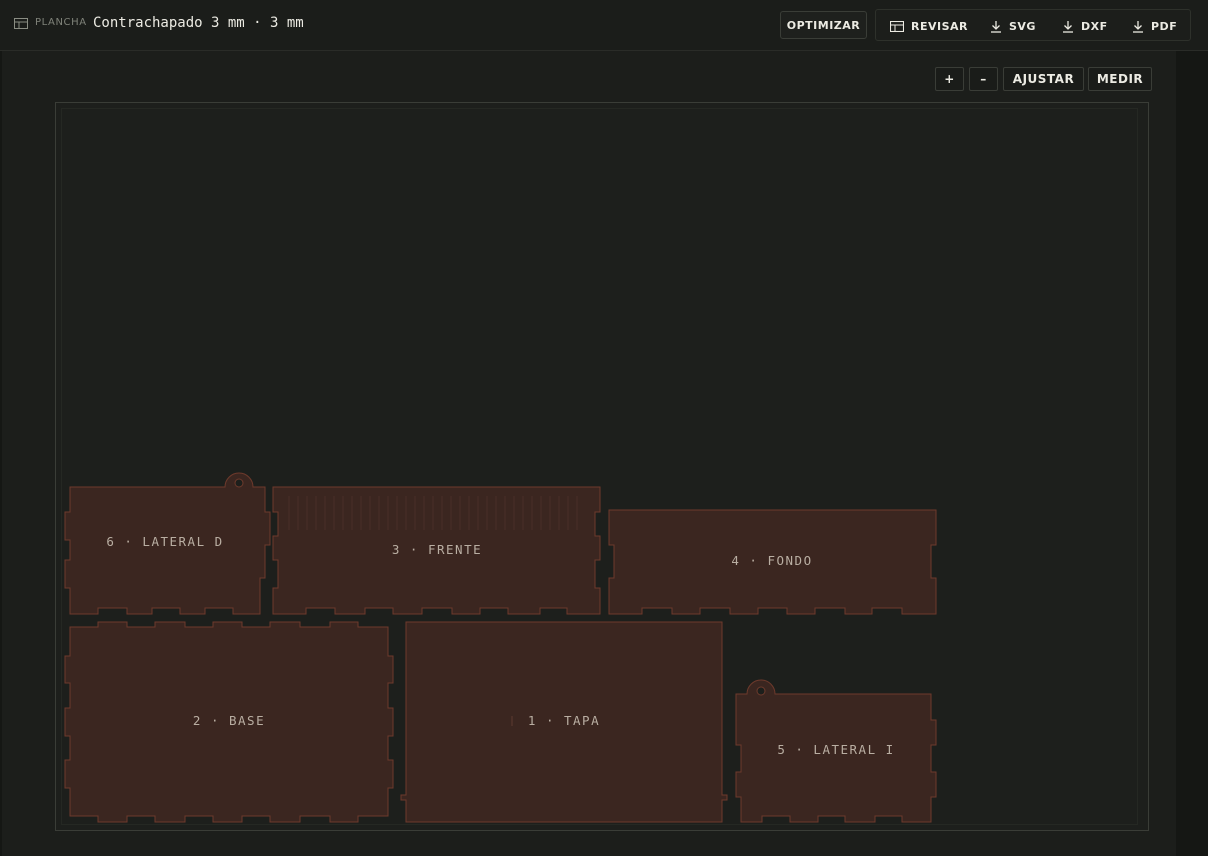 The height and width of the screenshot is (856, 1208). I want to click on piece-label: 6 · LATERAL D, so click(164, 541).